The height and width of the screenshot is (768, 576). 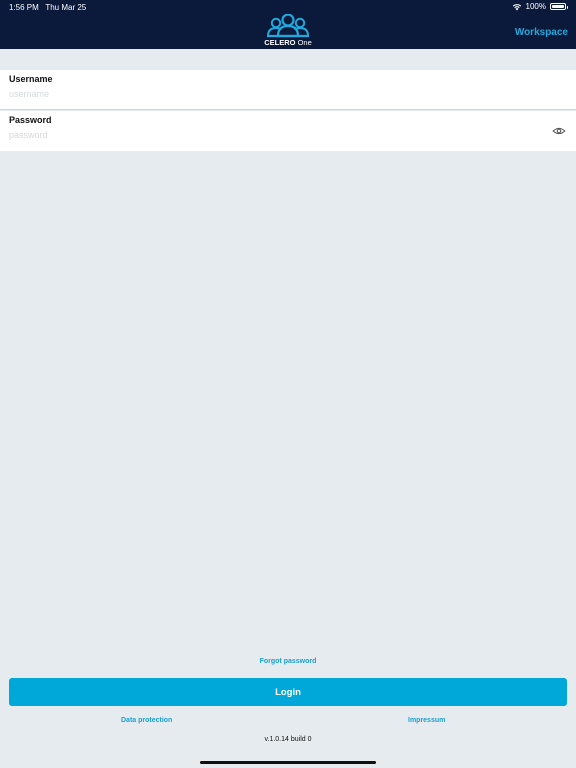 I want to click on username-input, so click(x=269, y=94).